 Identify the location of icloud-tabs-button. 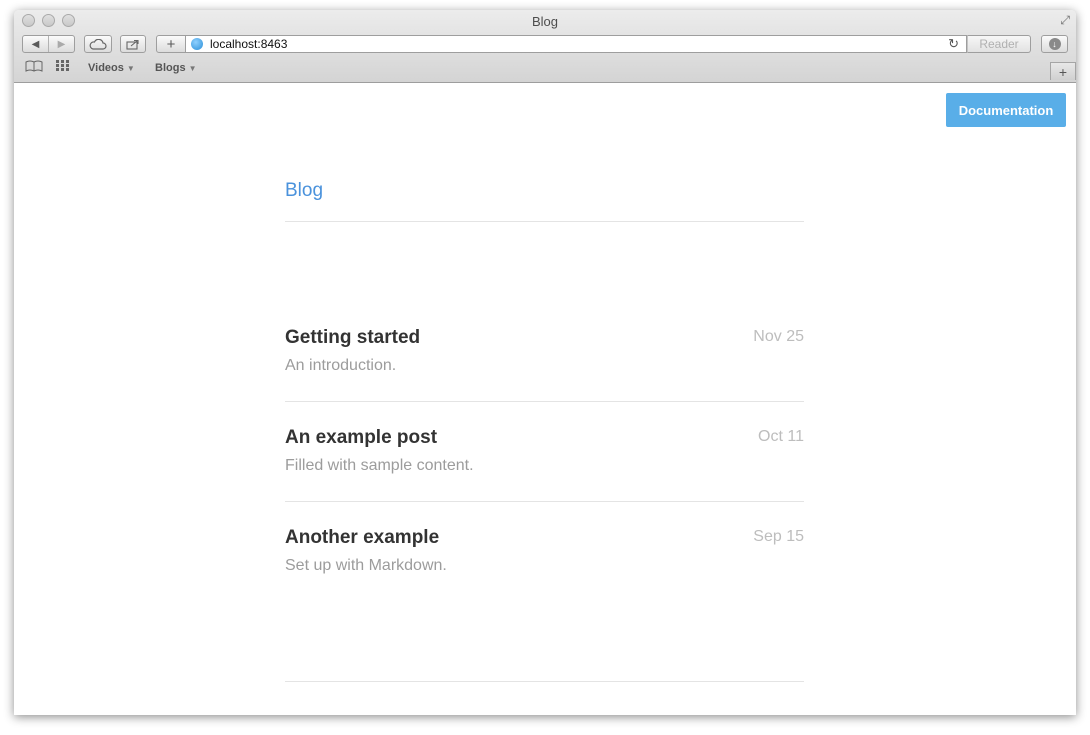
(98, 44).